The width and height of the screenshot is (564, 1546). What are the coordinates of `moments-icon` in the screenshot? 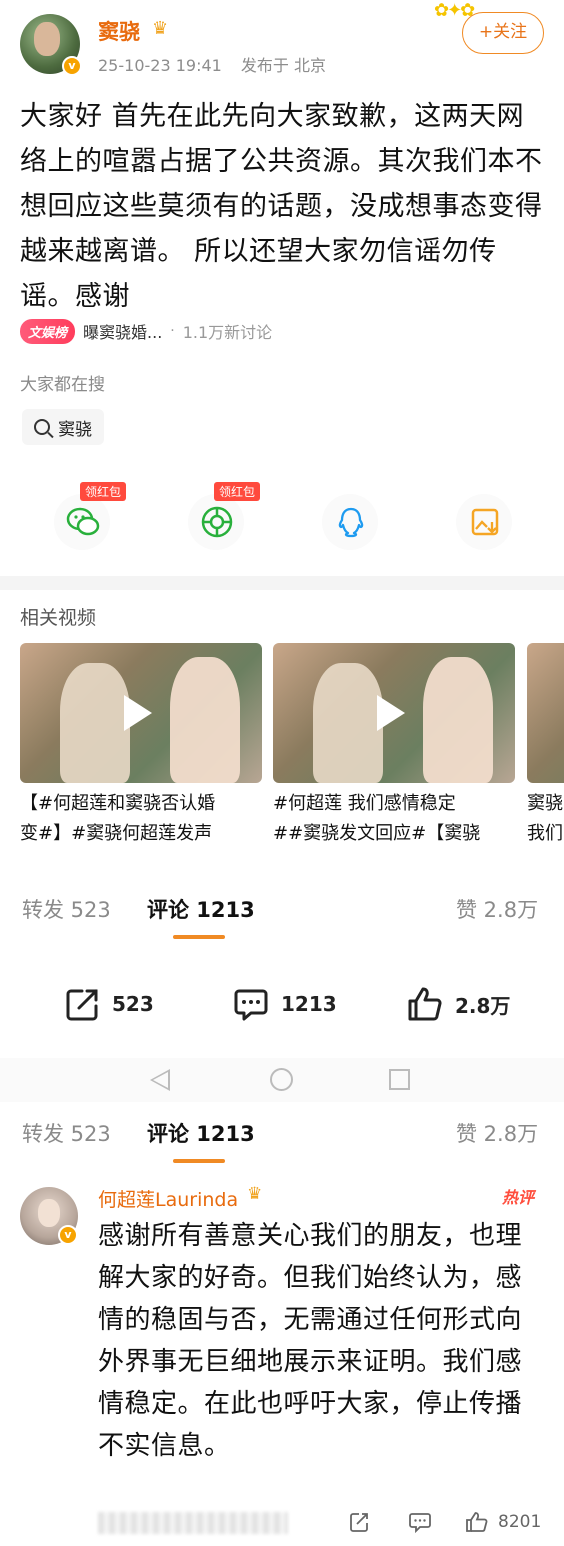 It's located at (217, 522).